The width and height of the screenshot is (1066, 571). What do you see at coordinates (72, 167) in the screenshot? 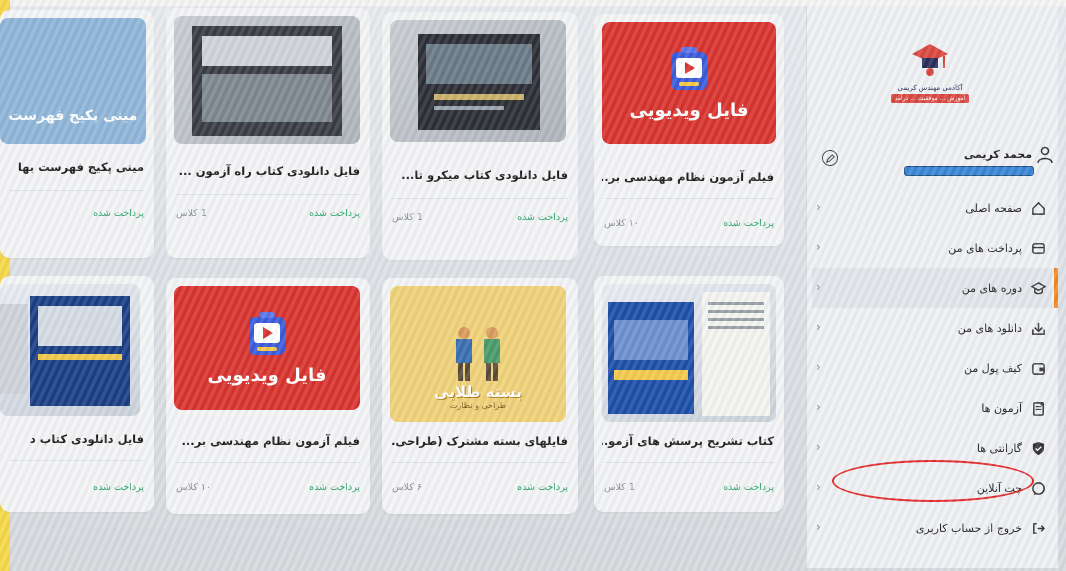
I see `card-title: مینی پکیج فهرست بها` at bounding box center [72, 167].